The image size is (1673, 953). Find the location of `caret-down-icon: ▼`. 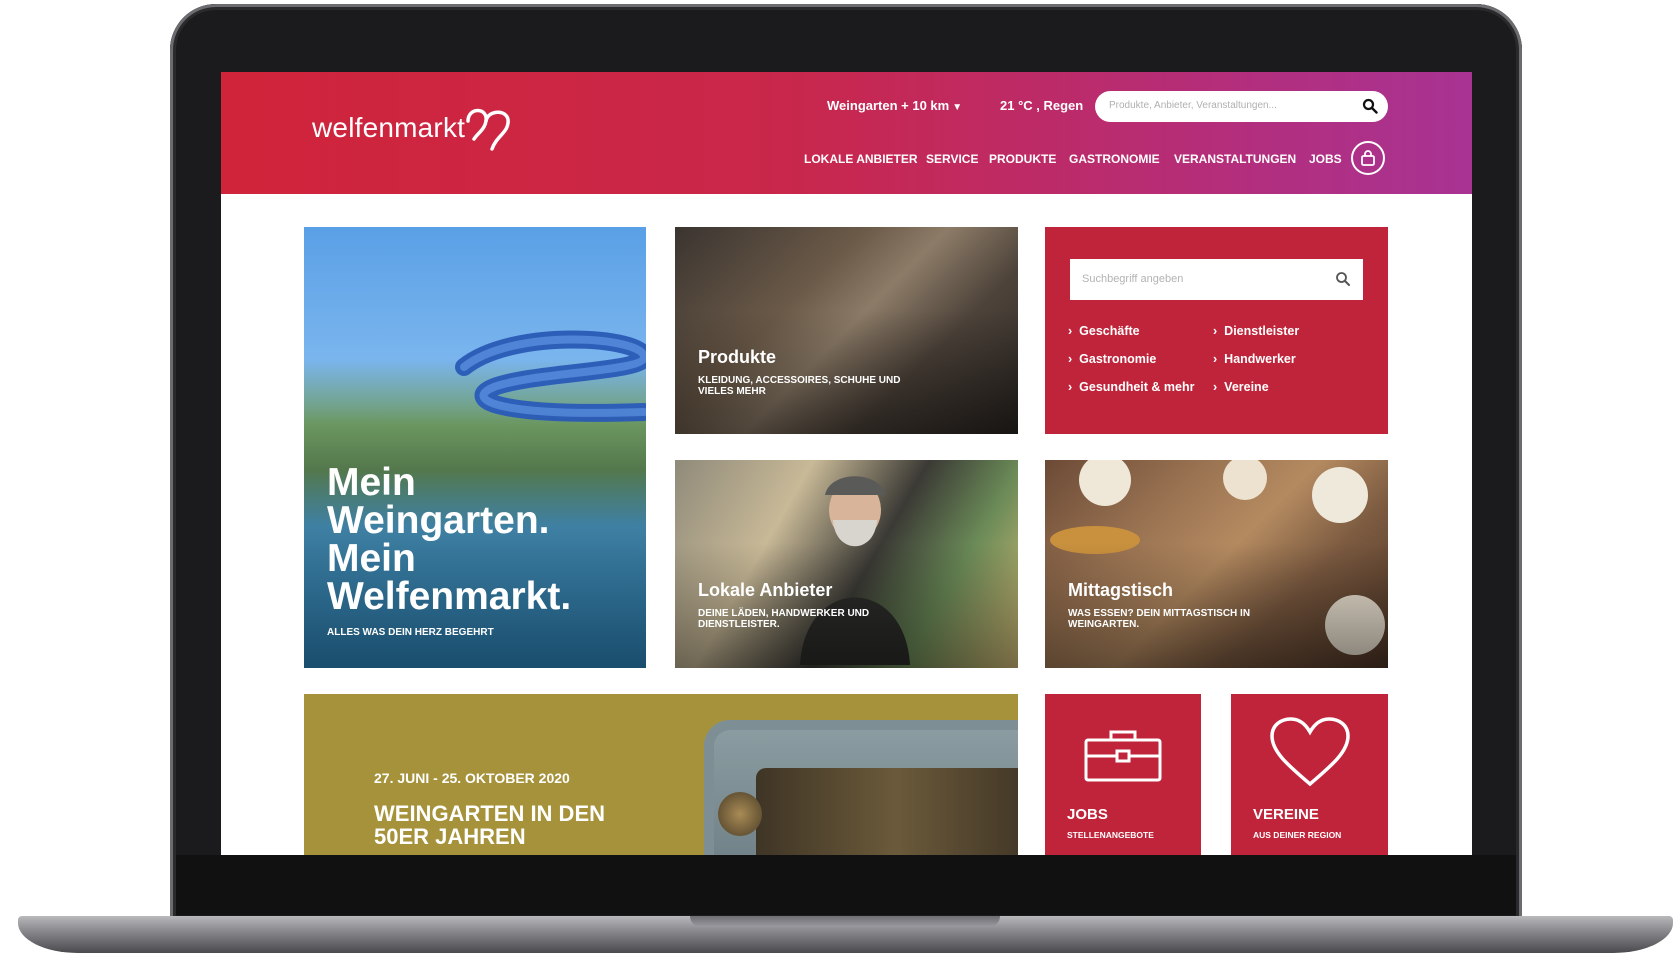

caret-down-icon: ▼ is located at coordinates (957, 107).